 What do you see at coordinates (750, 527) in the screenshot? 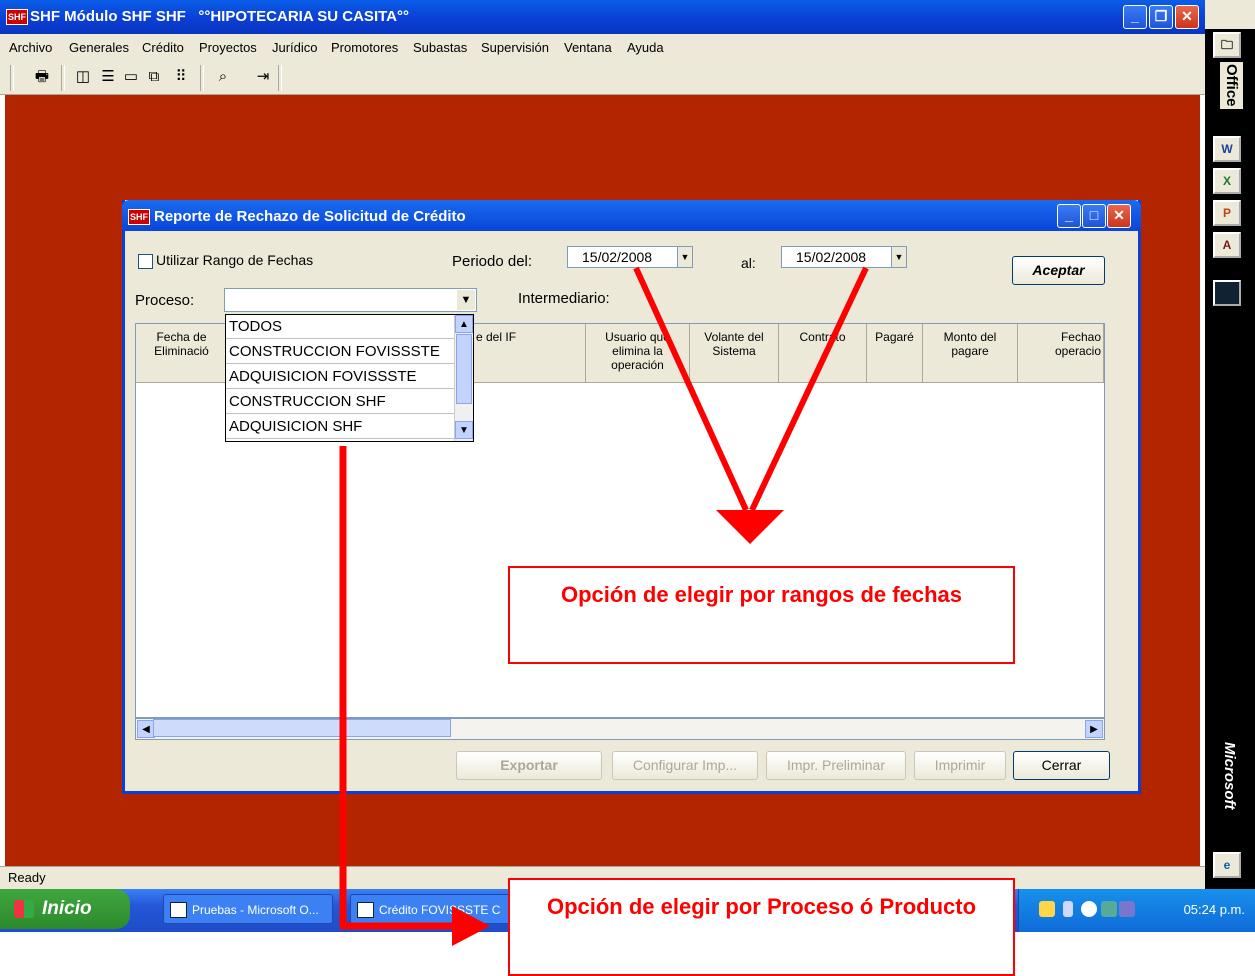
I see `arrow-head-dates` at bounding box center [750, 527].